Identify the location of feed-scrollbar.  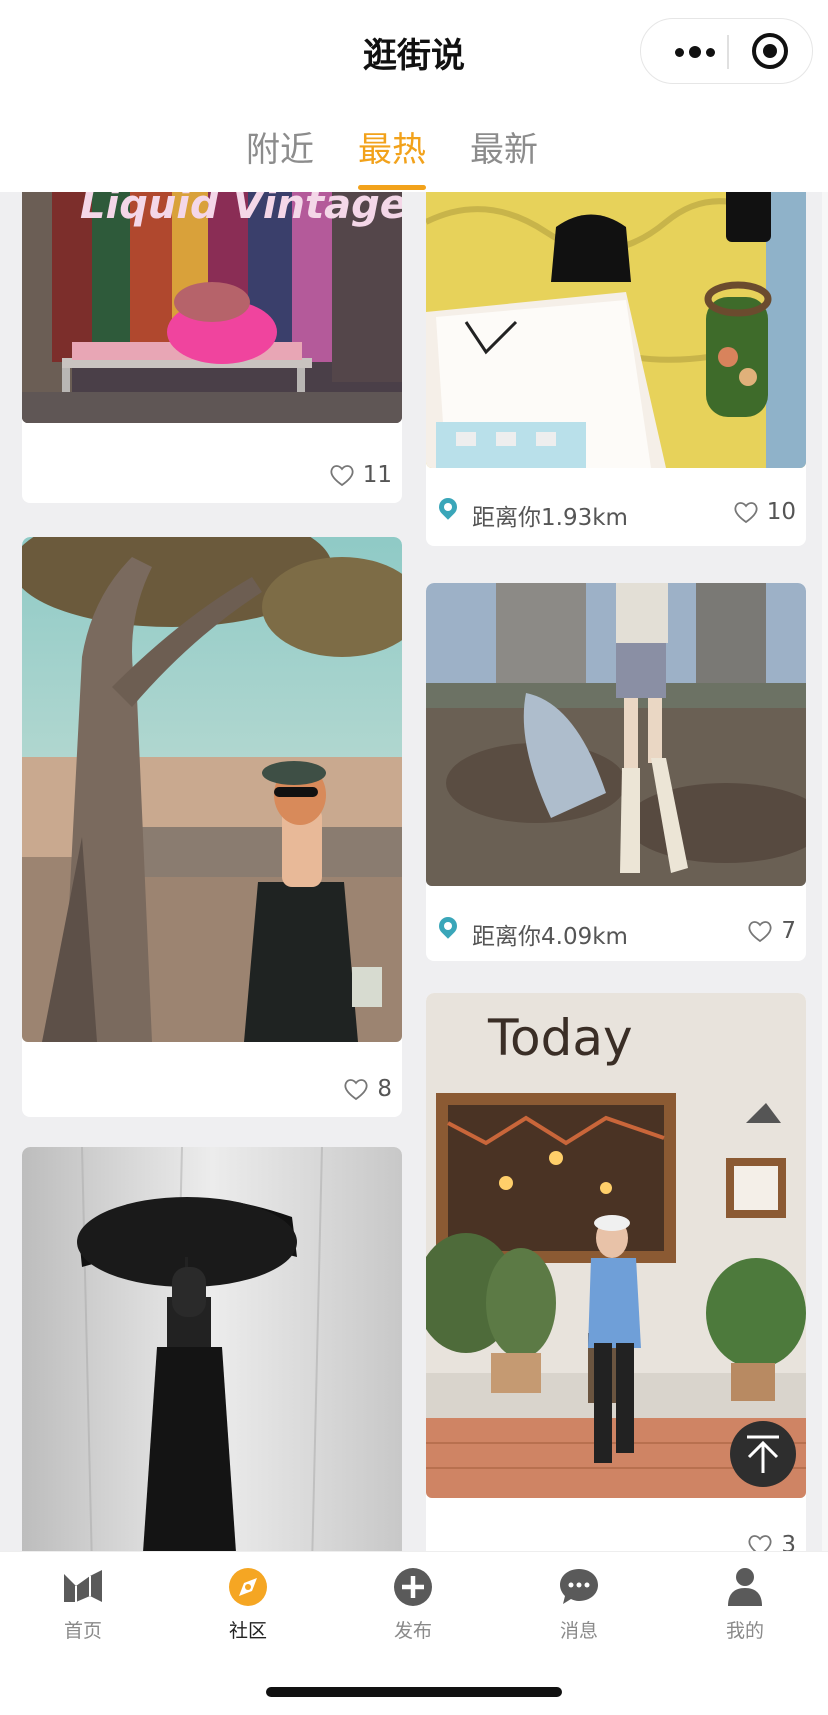
(825, 871).